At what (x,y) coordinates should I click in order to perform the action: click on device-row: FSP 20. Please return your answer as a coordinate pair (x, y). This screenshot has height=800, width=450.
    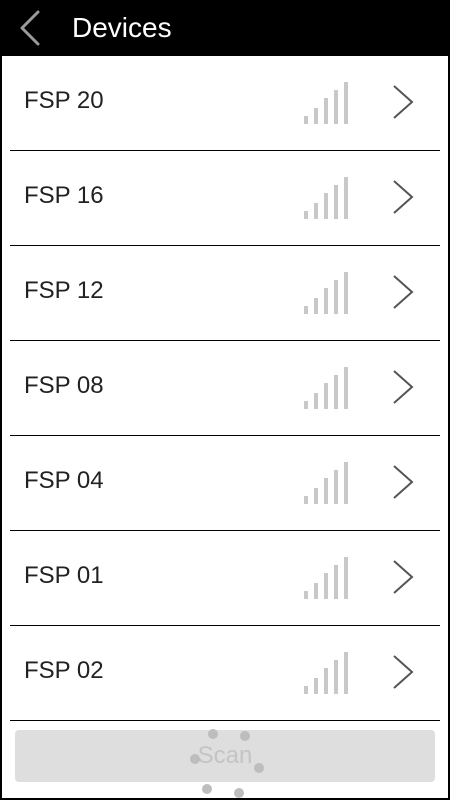
    Looking at the image, I should click on (225, 103).